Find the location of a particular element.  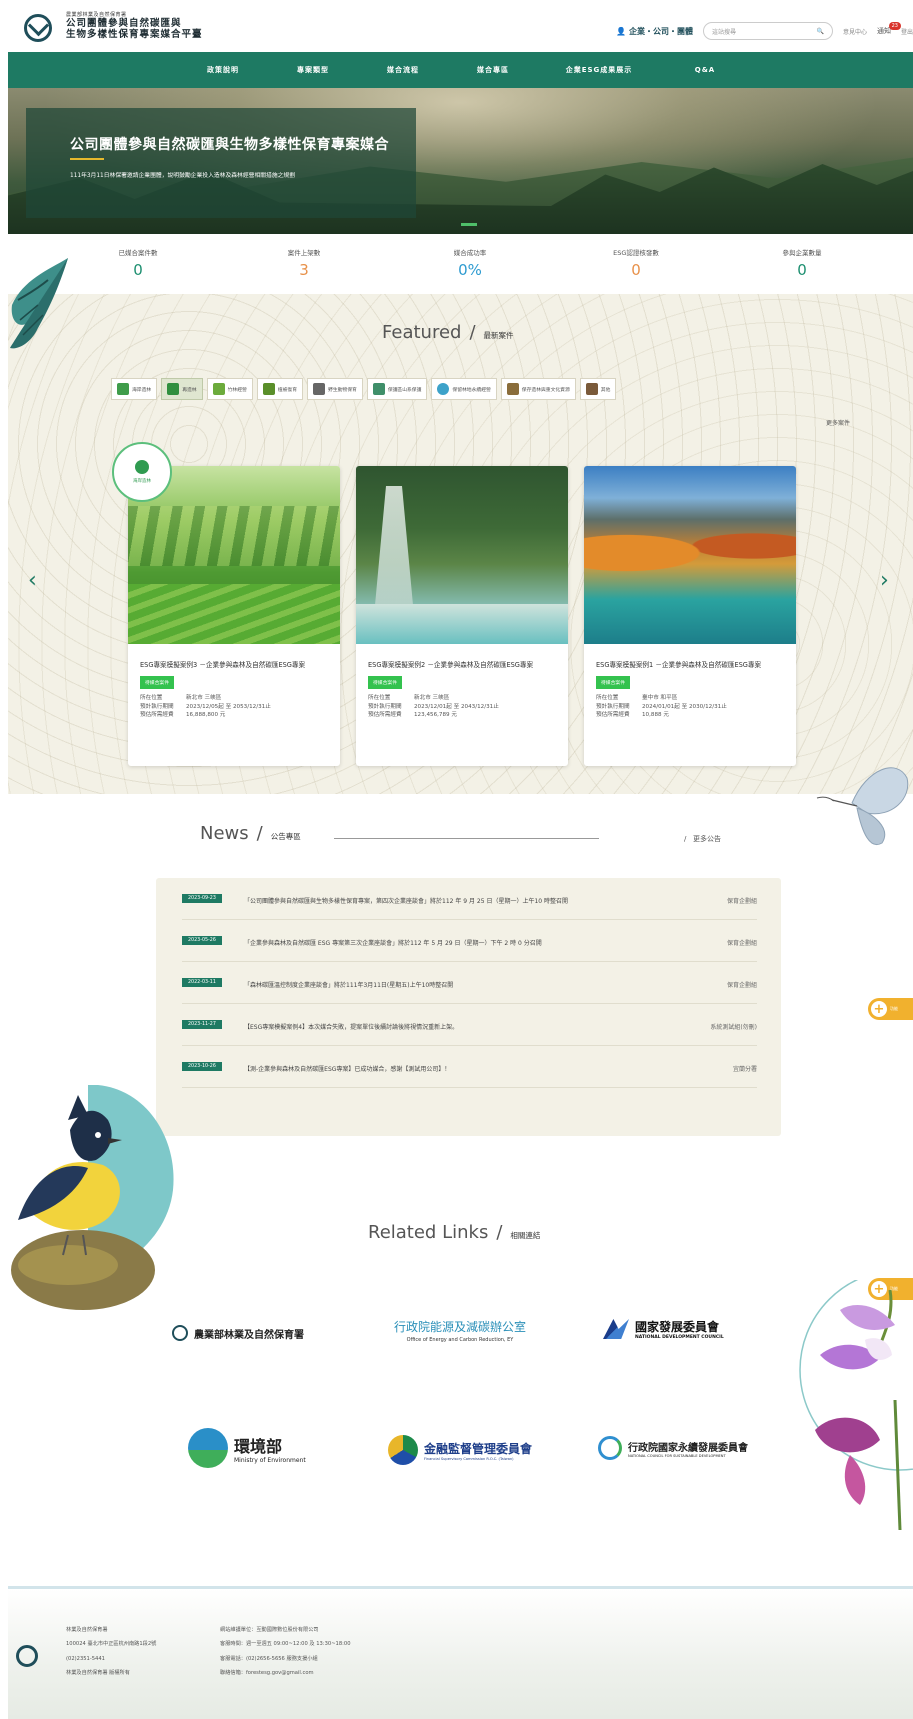

partner-name: 環境部 is located at coordinates (258, 1446).